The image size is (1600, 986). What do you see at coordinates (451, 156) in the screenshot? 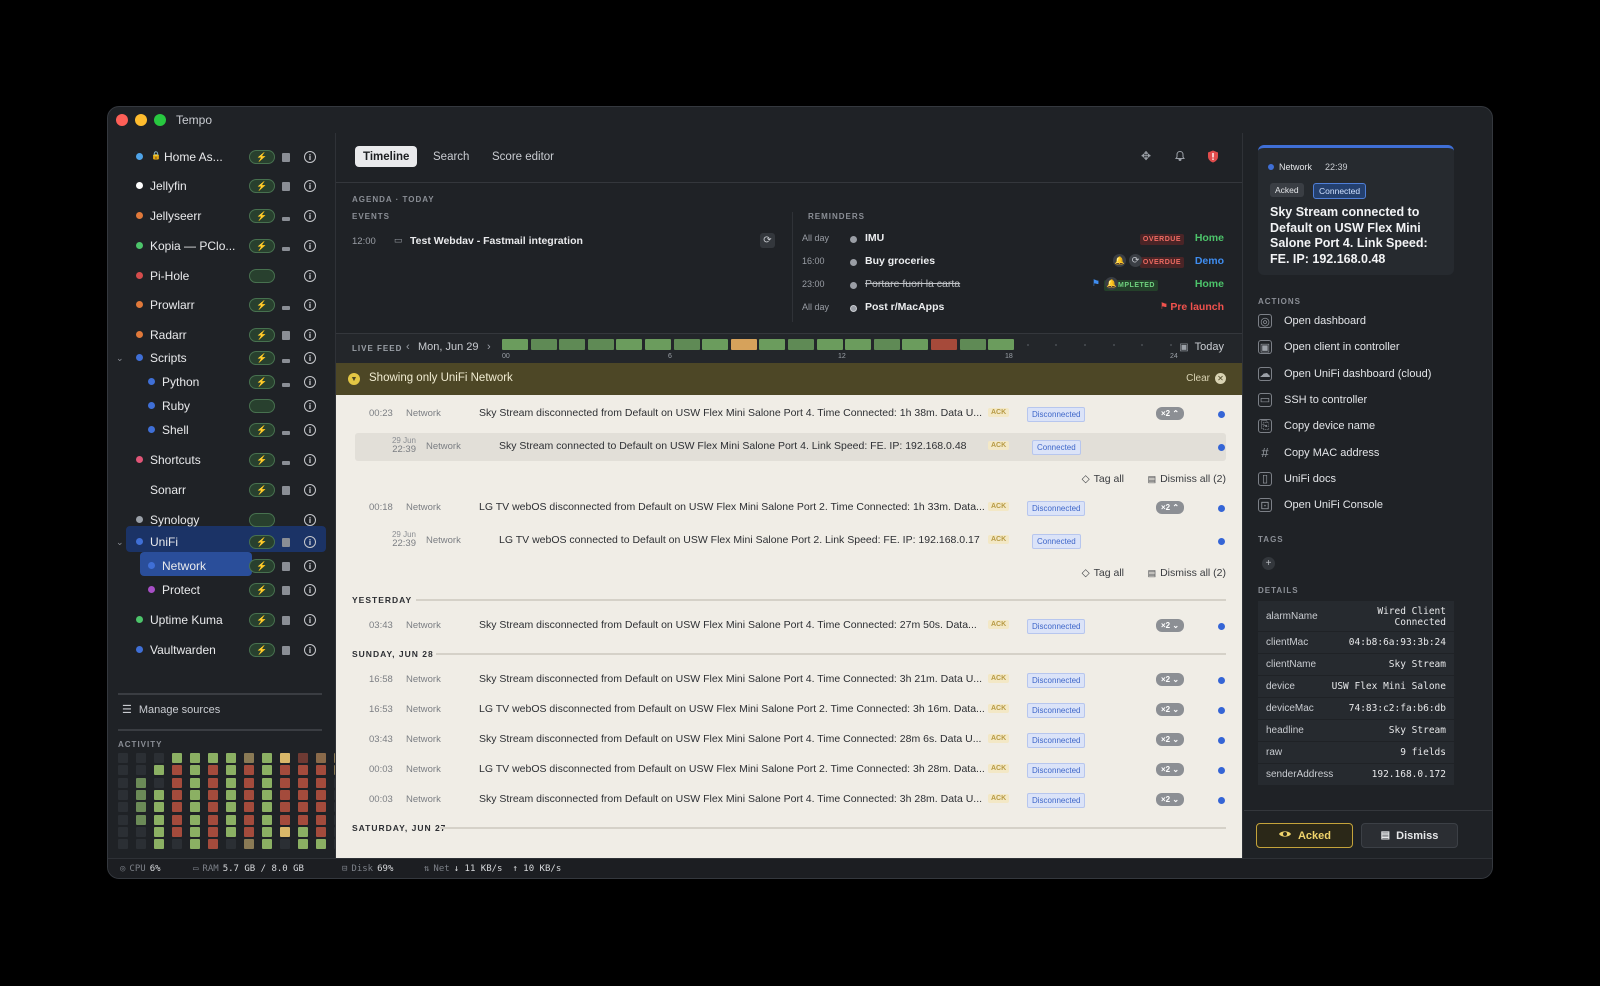
I see `tab-search: Search` at bounding box center [451, 156].